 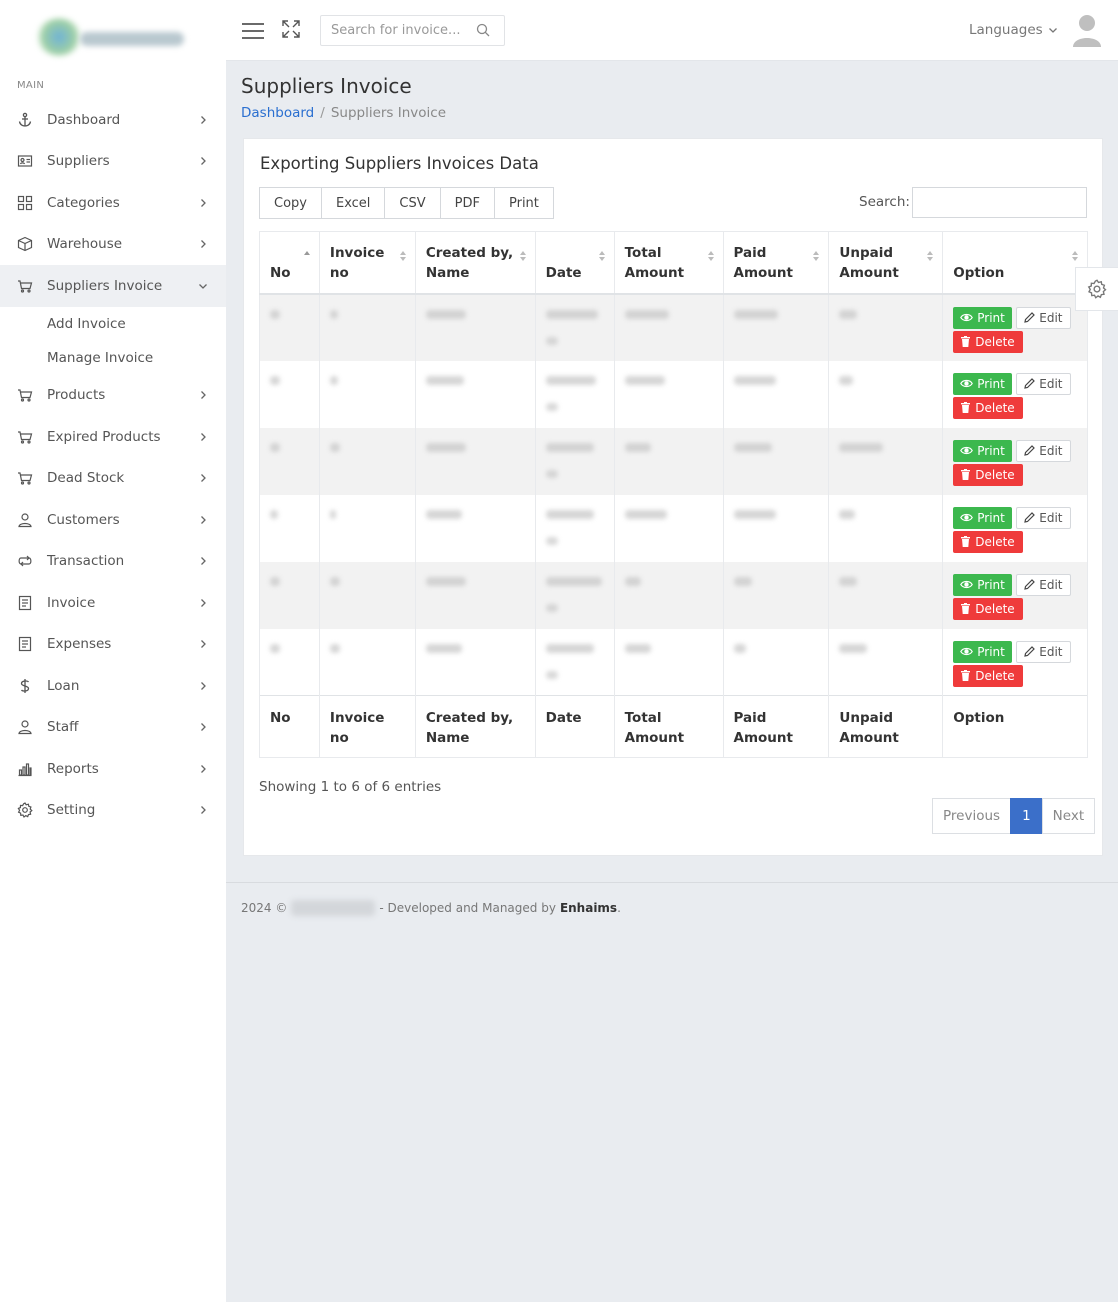 I want to click on hamburger-menu-icon, so click(x=253, y=31).